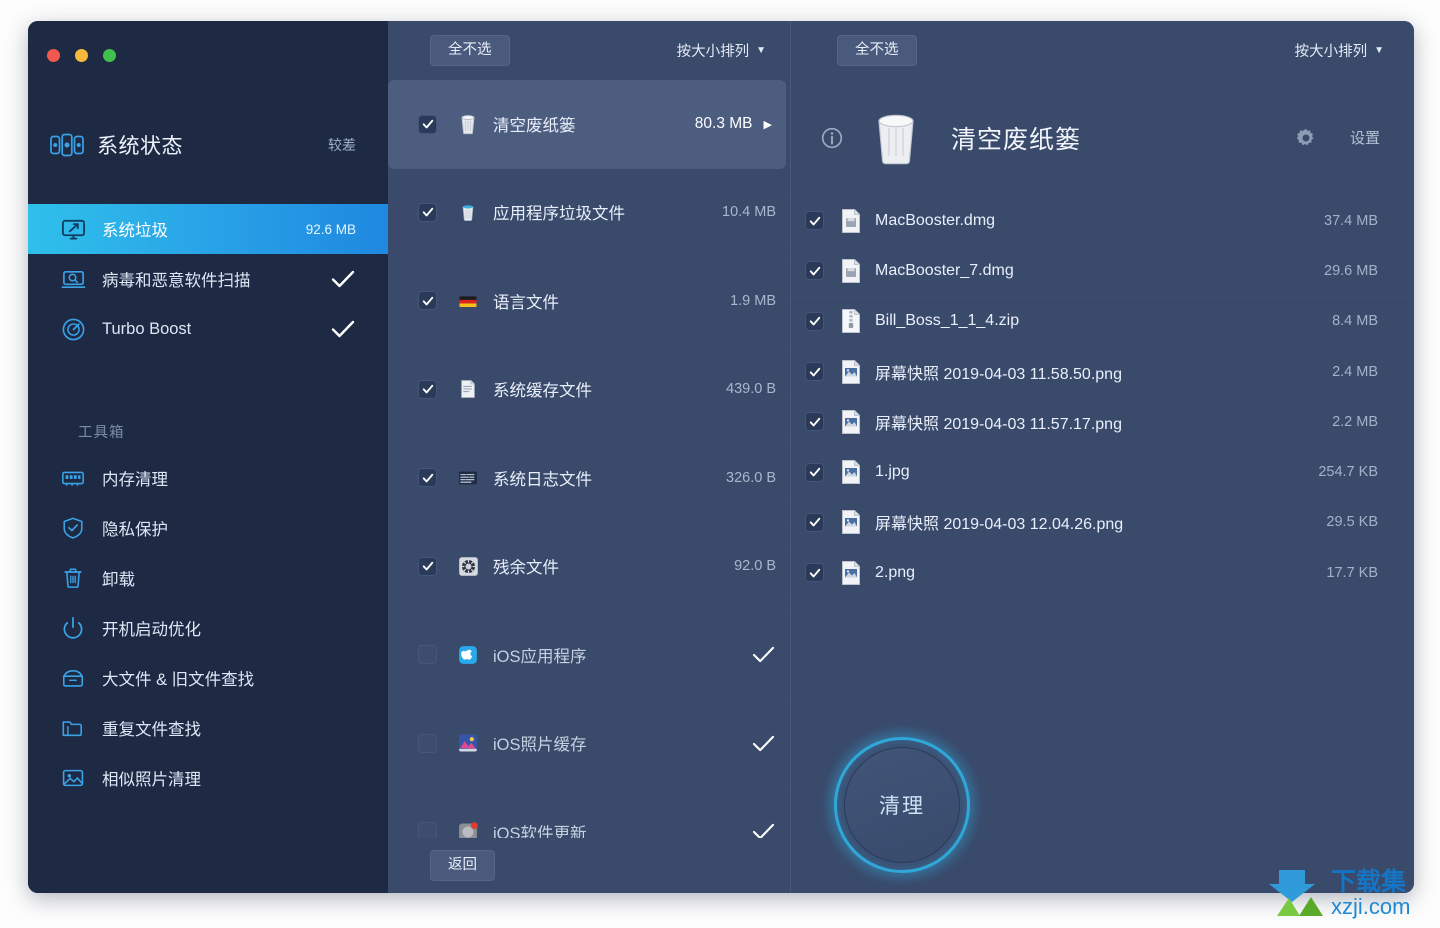 The height and width of the screenshot is (928, 1440). I want to click on zoom-button, so click(109, 55).